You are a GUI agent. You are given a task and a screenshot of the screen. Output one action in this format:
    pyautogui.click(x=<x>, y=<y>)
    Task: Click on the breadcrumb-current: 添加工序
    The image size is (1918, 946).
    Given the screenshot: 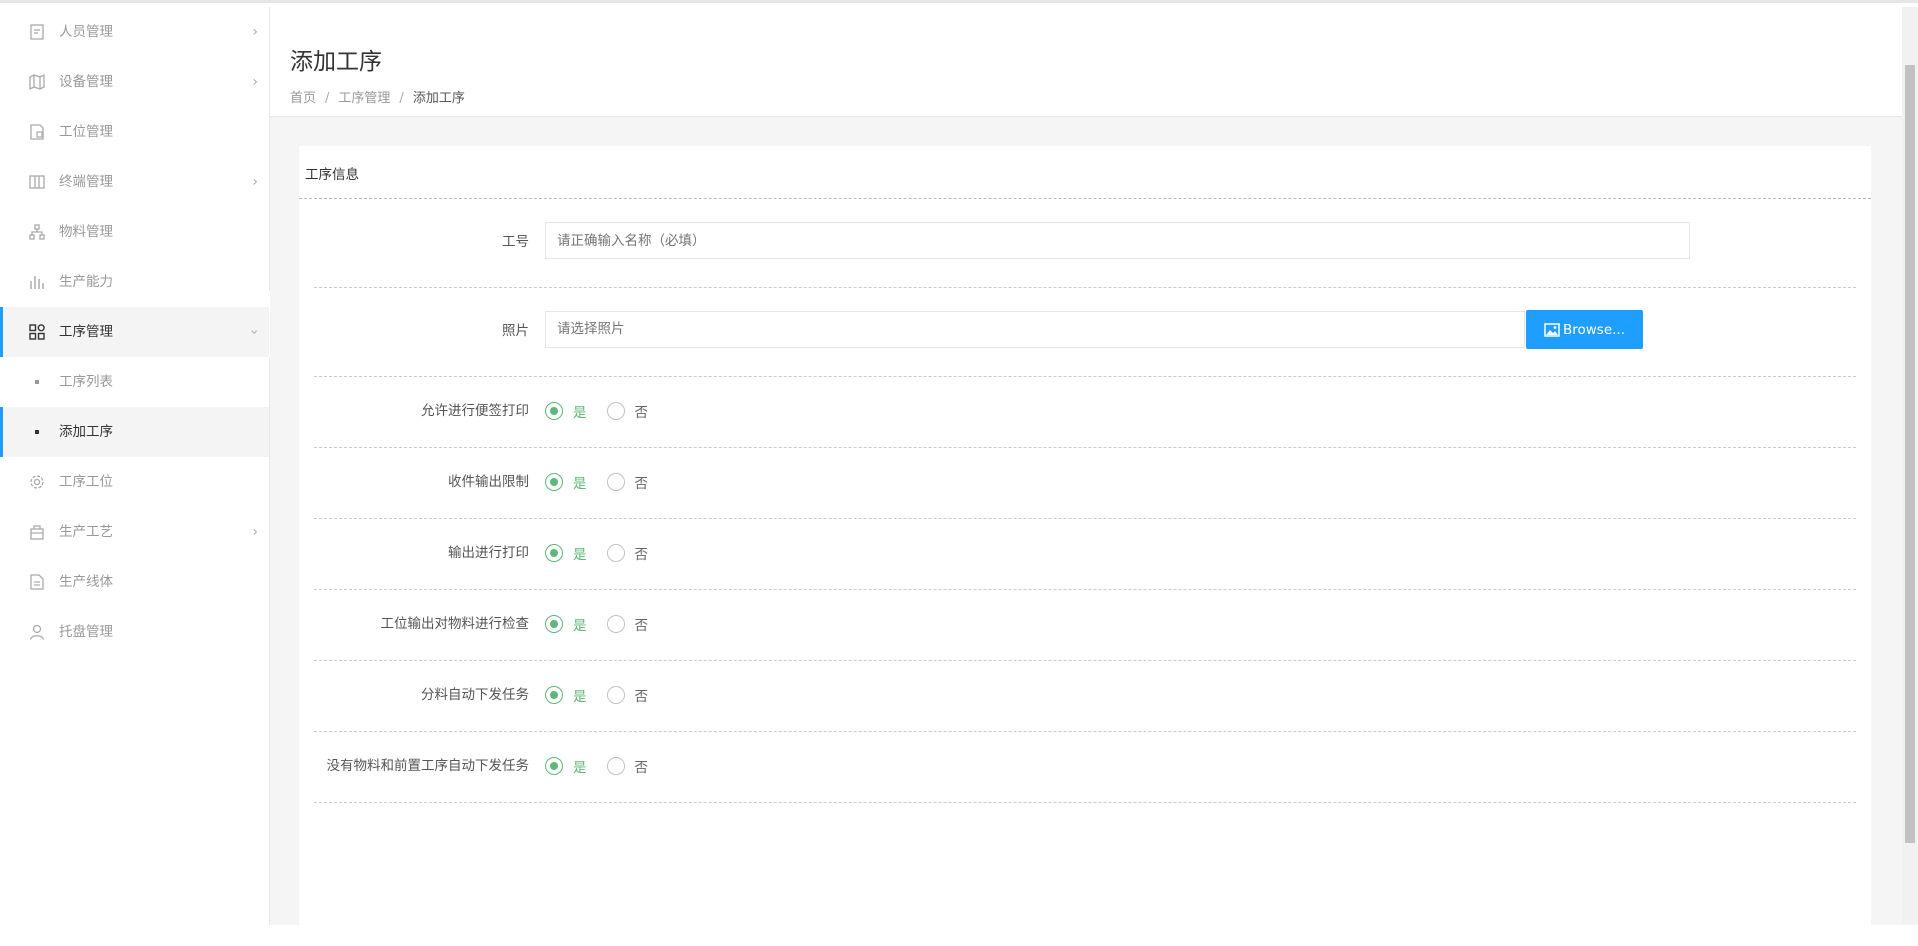 What is the action you would take?
    pyautogui.click(x=438, y=98)
    